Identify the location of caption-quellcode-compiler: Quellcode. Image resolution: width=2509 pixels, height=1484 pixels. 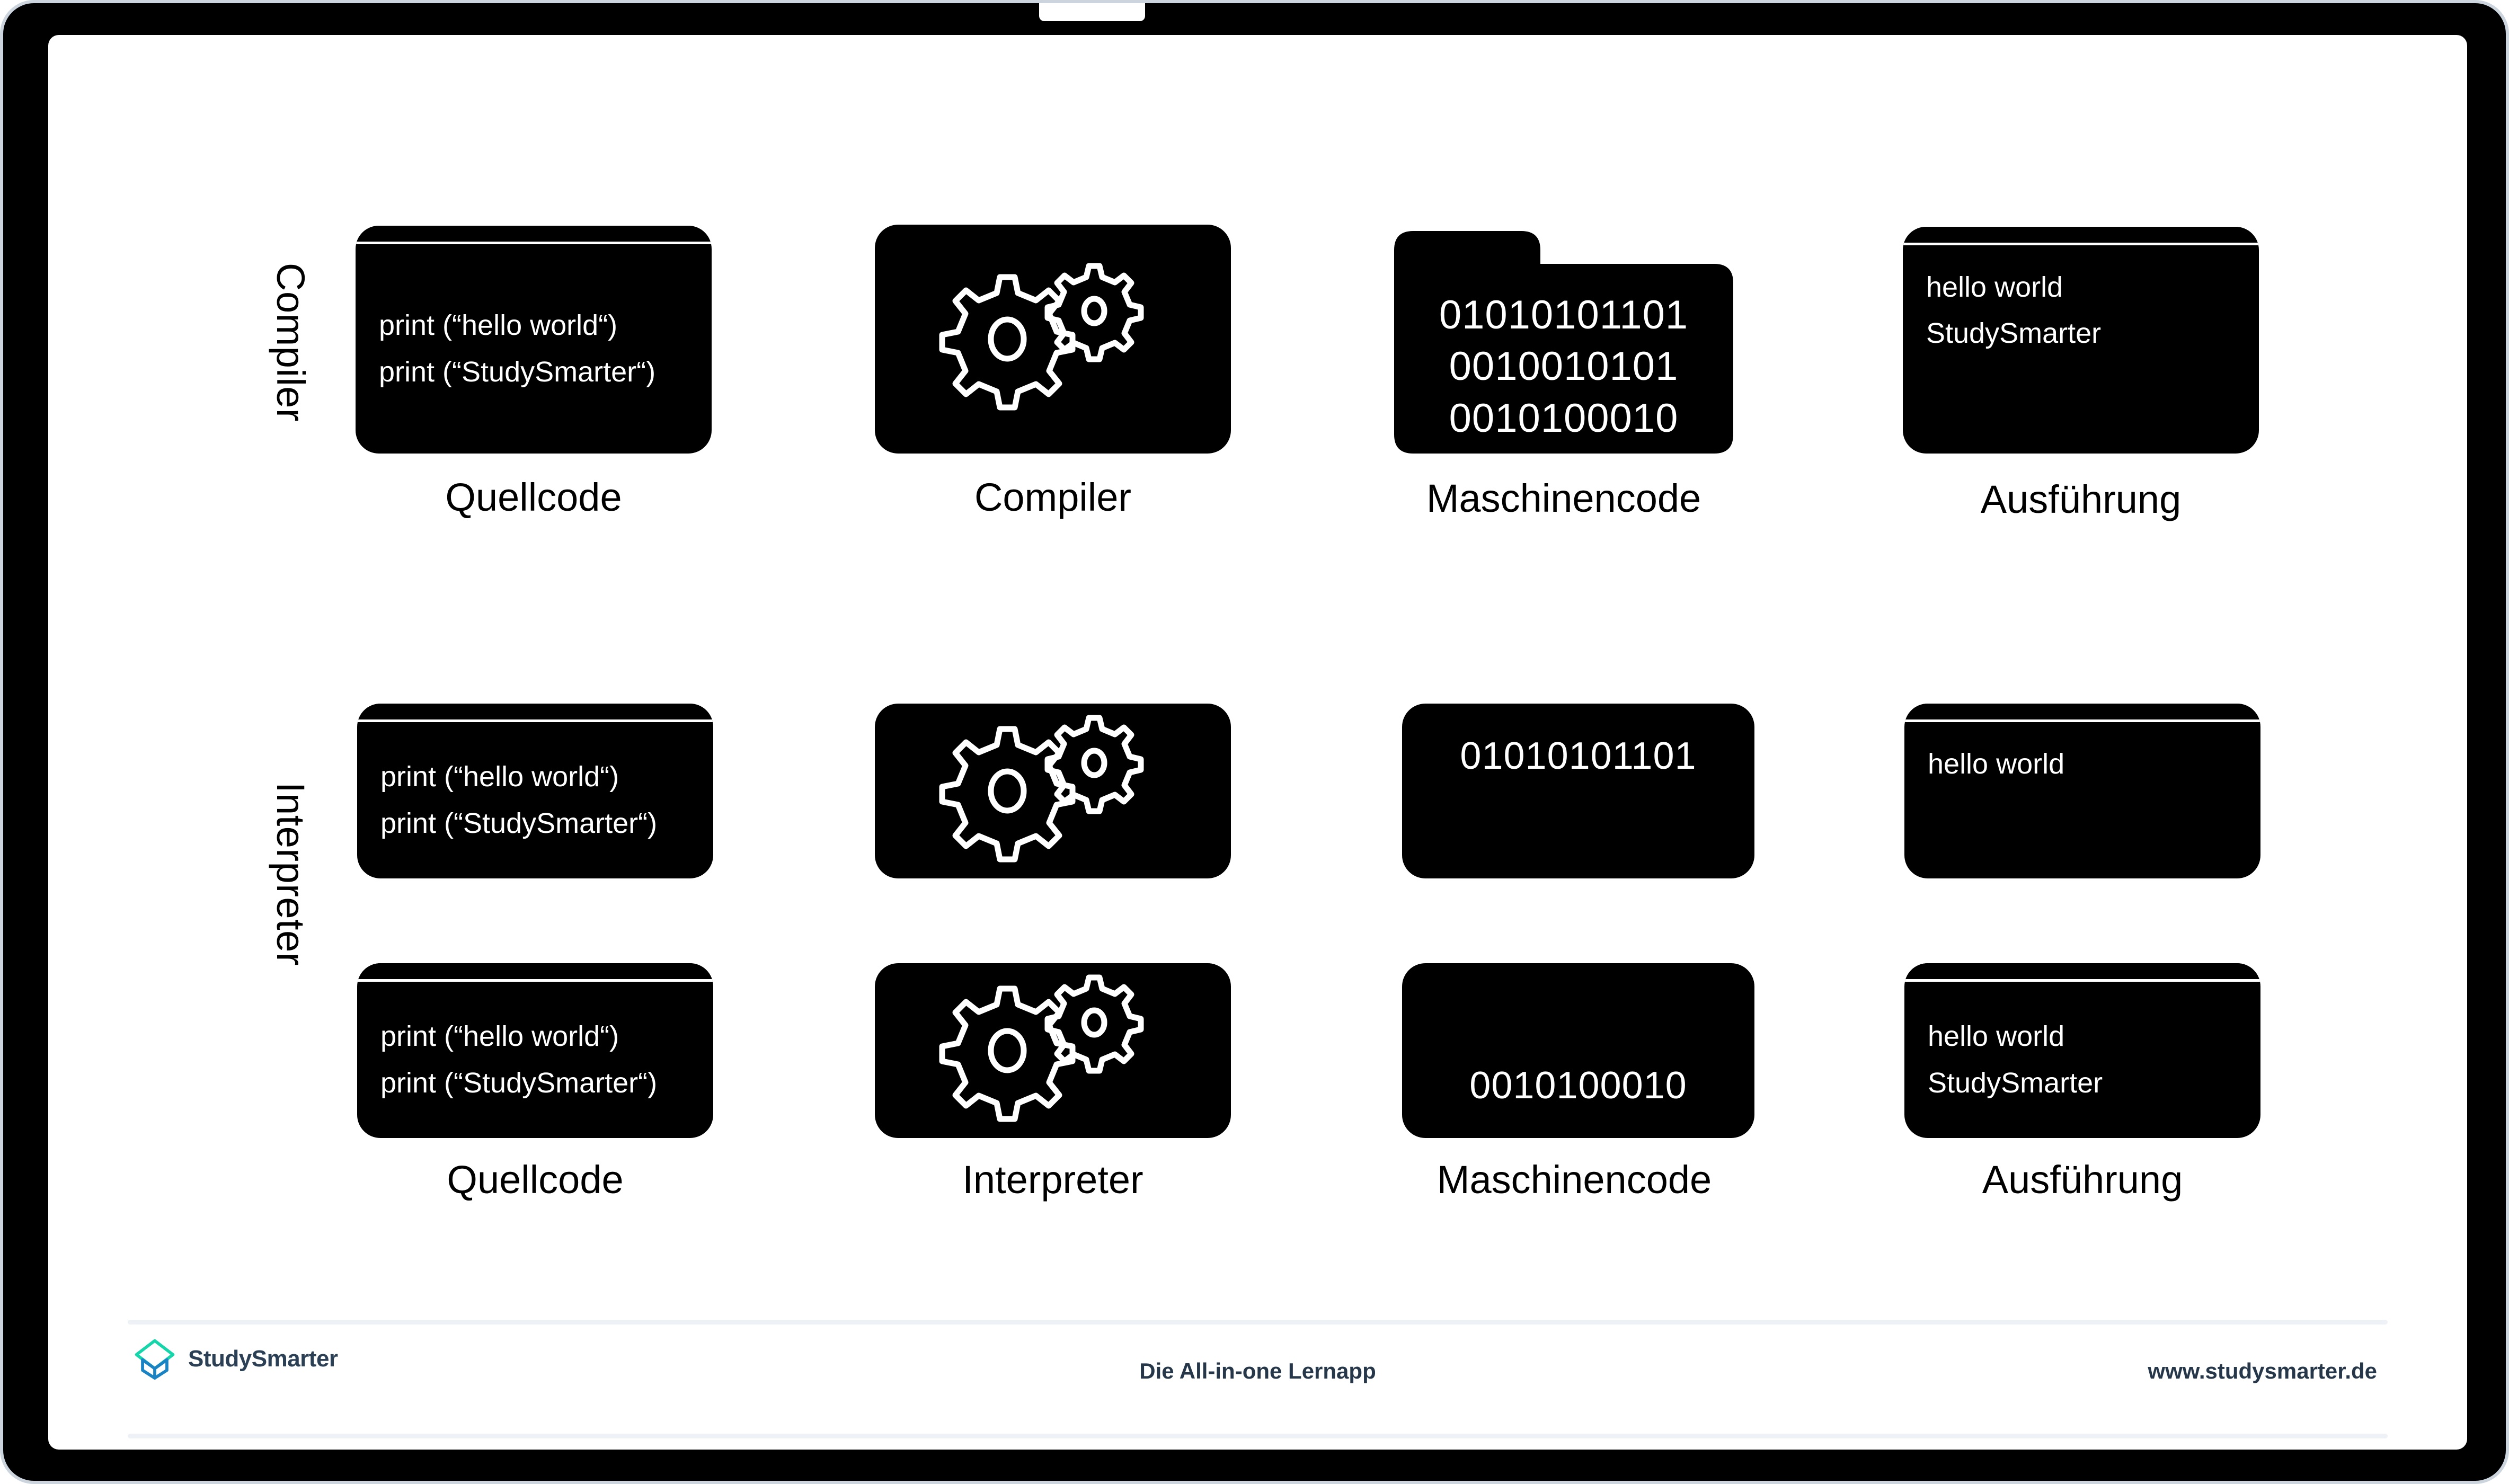
(533, 497).